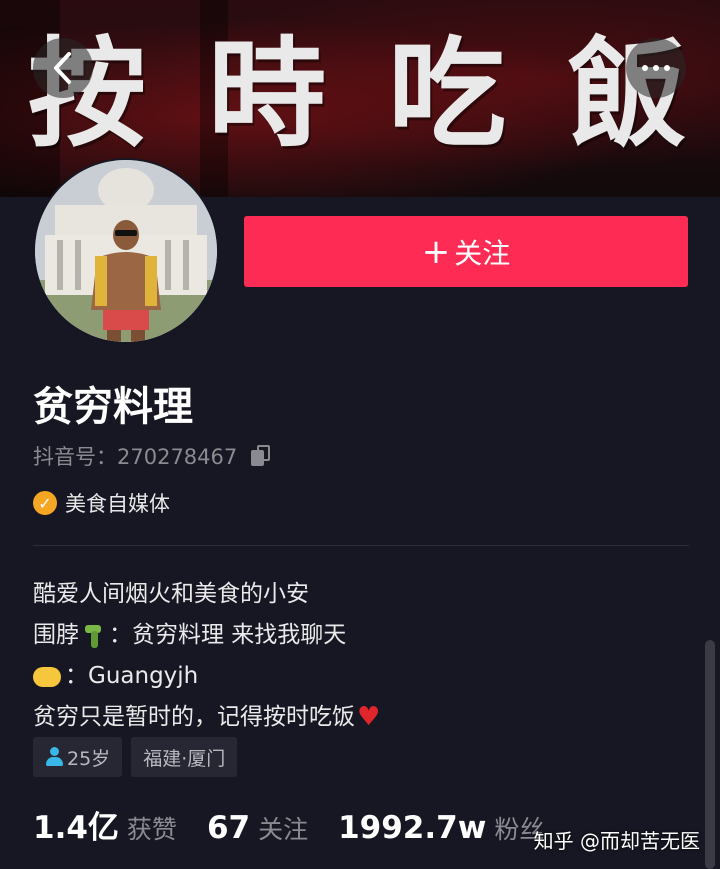  Describe the element at coordinates (369, 717) in the screenshot. I see `heart-icon: ♥` at that location.